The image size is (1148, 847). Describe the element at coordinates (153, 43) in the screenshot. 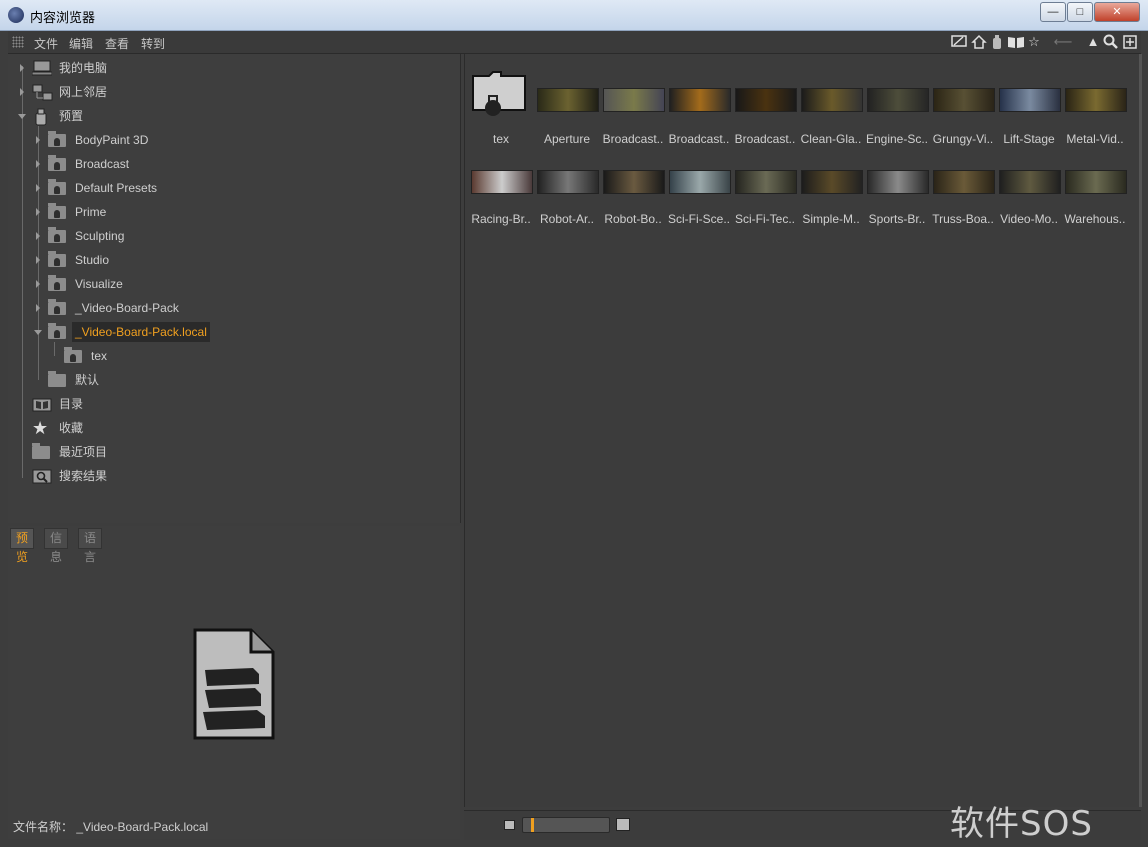

I see `menu-goto: 转到` at that location.